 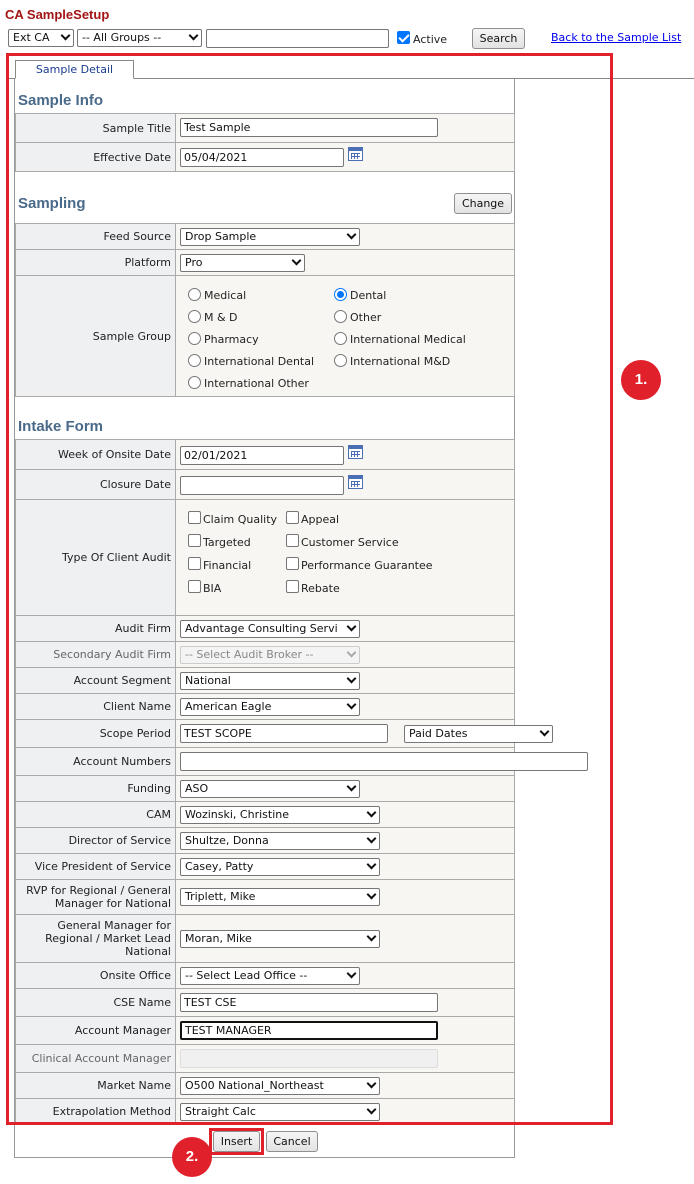 I want to click on active-checkbox, so click(x=403, y=37).